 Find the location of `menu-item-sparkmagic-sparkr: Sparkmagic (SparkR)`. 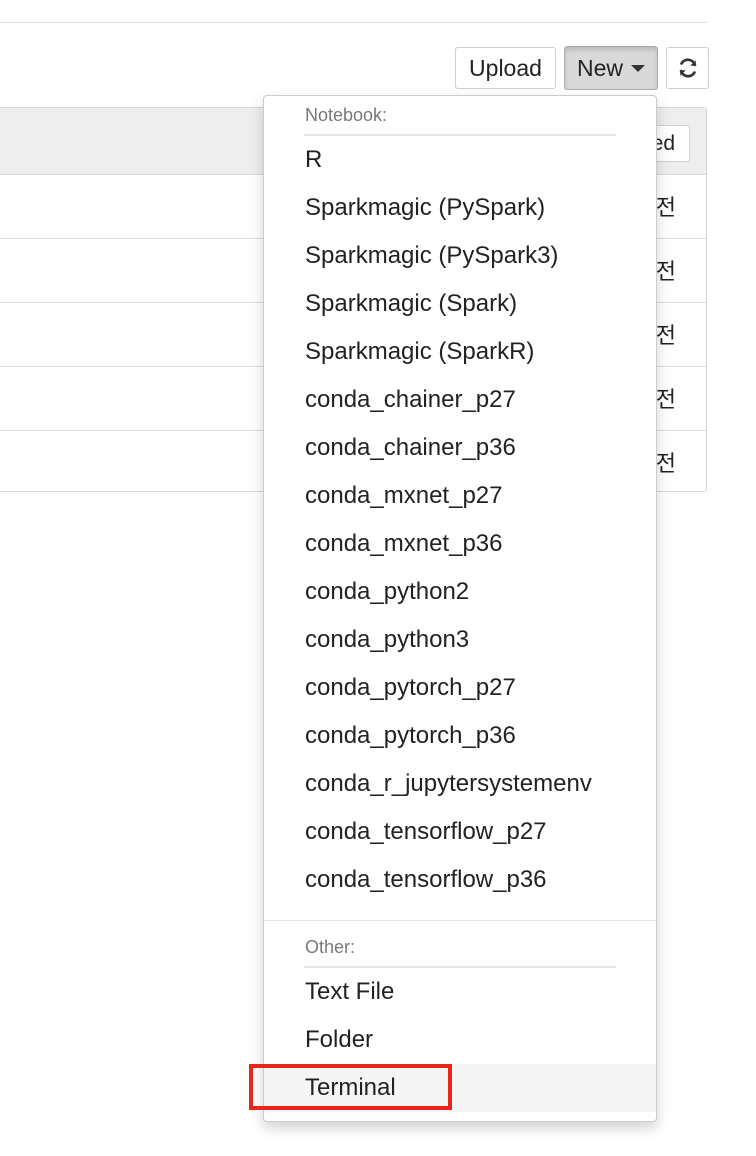

menu-item-sparkmagic-sparkr: Sparkmagic (SparkR) is located at coordinates (460, 352).